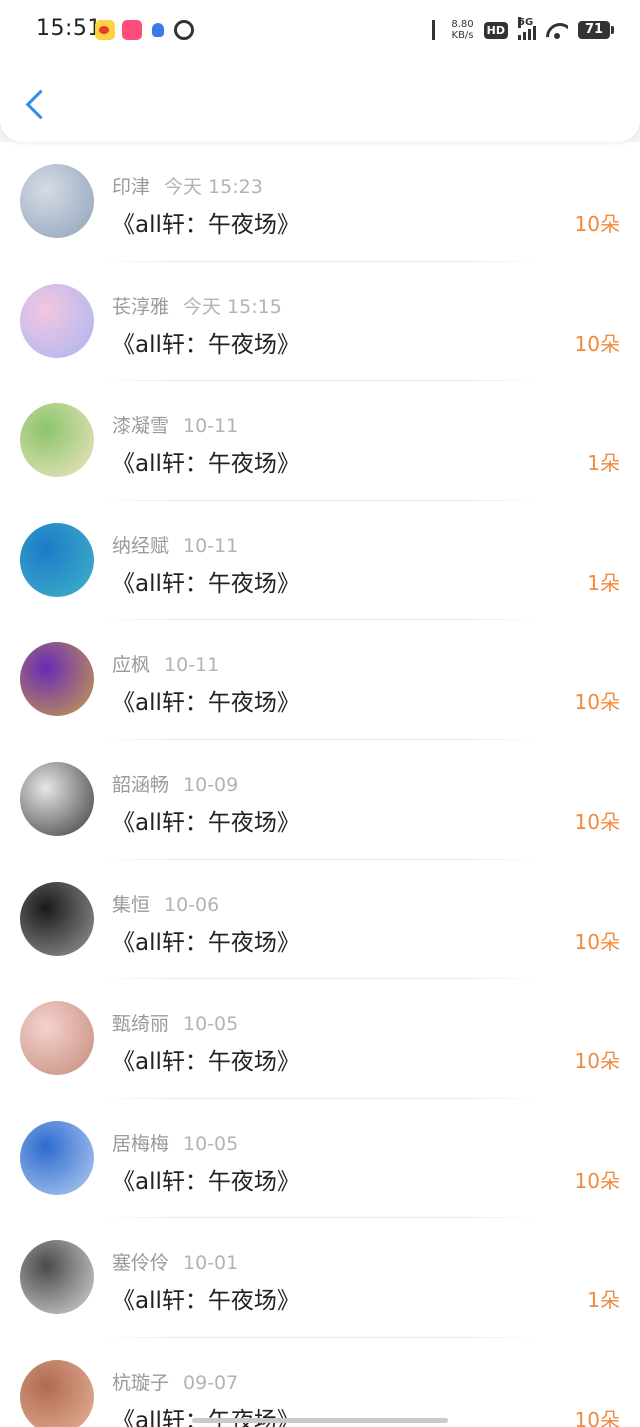 The width and height of the screenshot is (640, 1427). Describe the element at coordinates (175, 1142) in the screenshot. I see `sender-line: 居梅梅 10-05` at that location.